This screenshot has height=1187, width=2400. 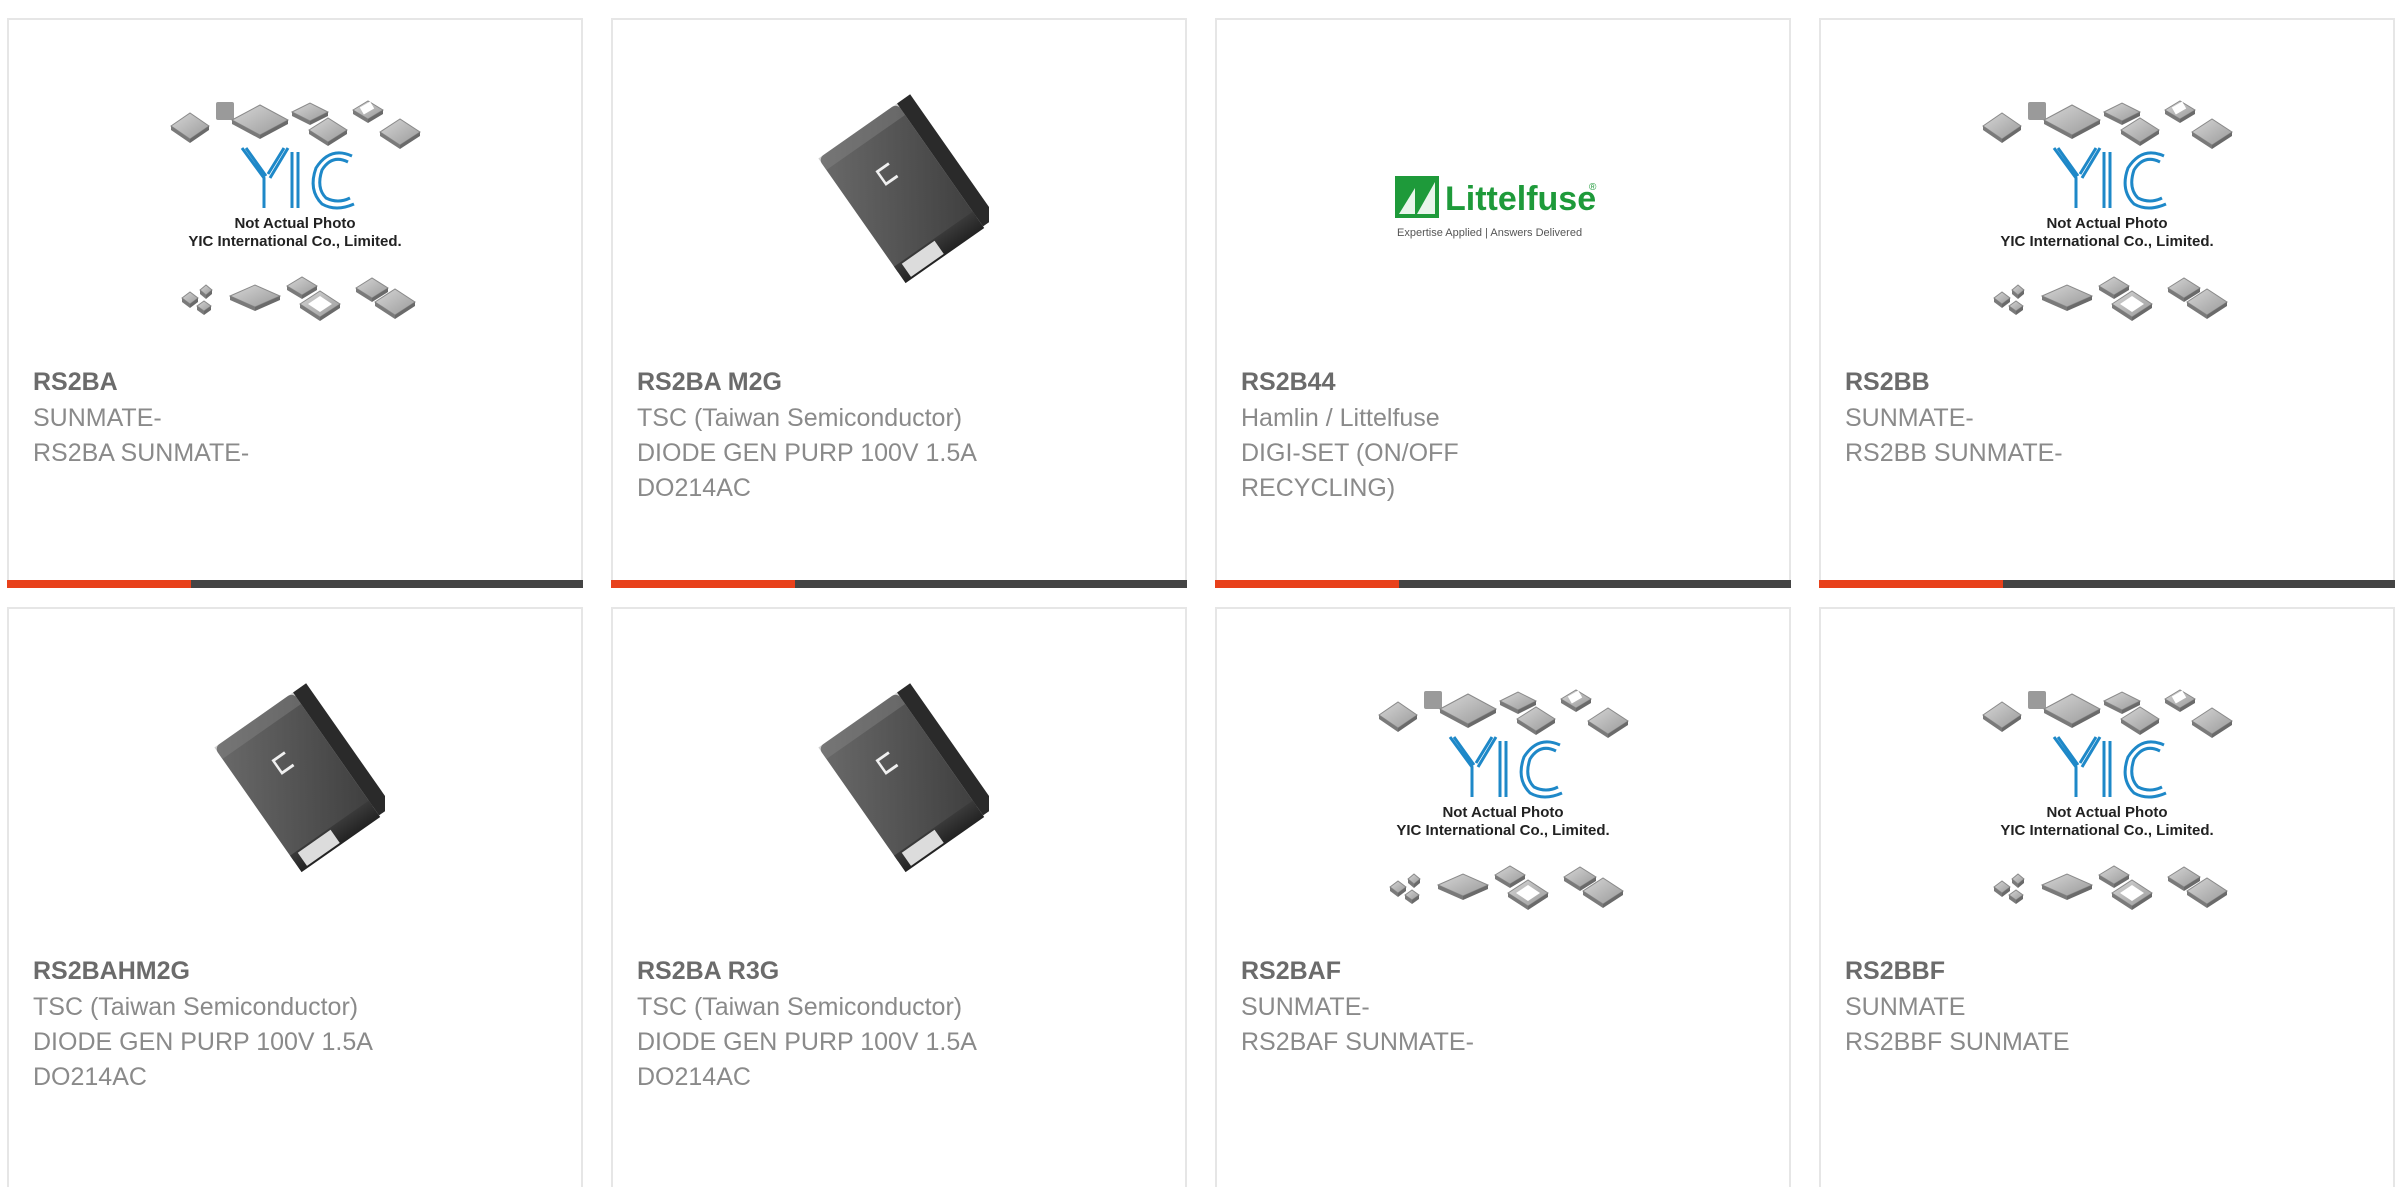 What do you see at coordinates (1957, 1042) in the screenshot?
I see `description-label: RS2BBF SUNMATE` at bounding box center [1957, 1042].